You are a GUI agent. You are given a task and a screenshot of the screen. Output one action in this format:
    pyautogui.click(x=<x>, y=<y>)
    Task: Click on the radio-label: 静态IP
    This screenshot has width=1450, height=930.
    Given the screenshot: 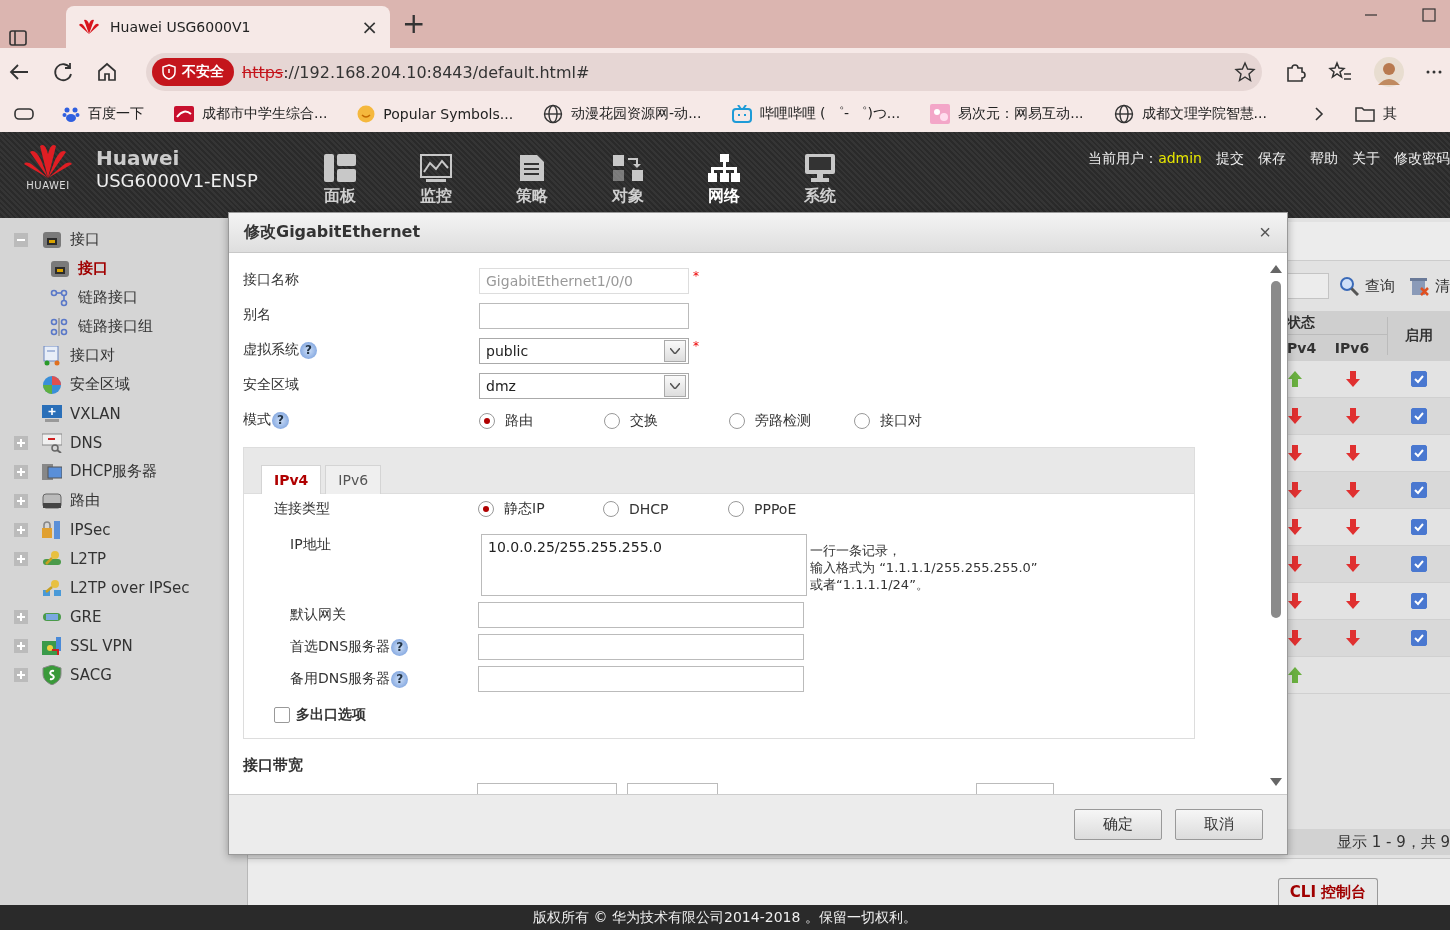 What is the action you would take?
    pyautogui.click(x=524, y=509)
    